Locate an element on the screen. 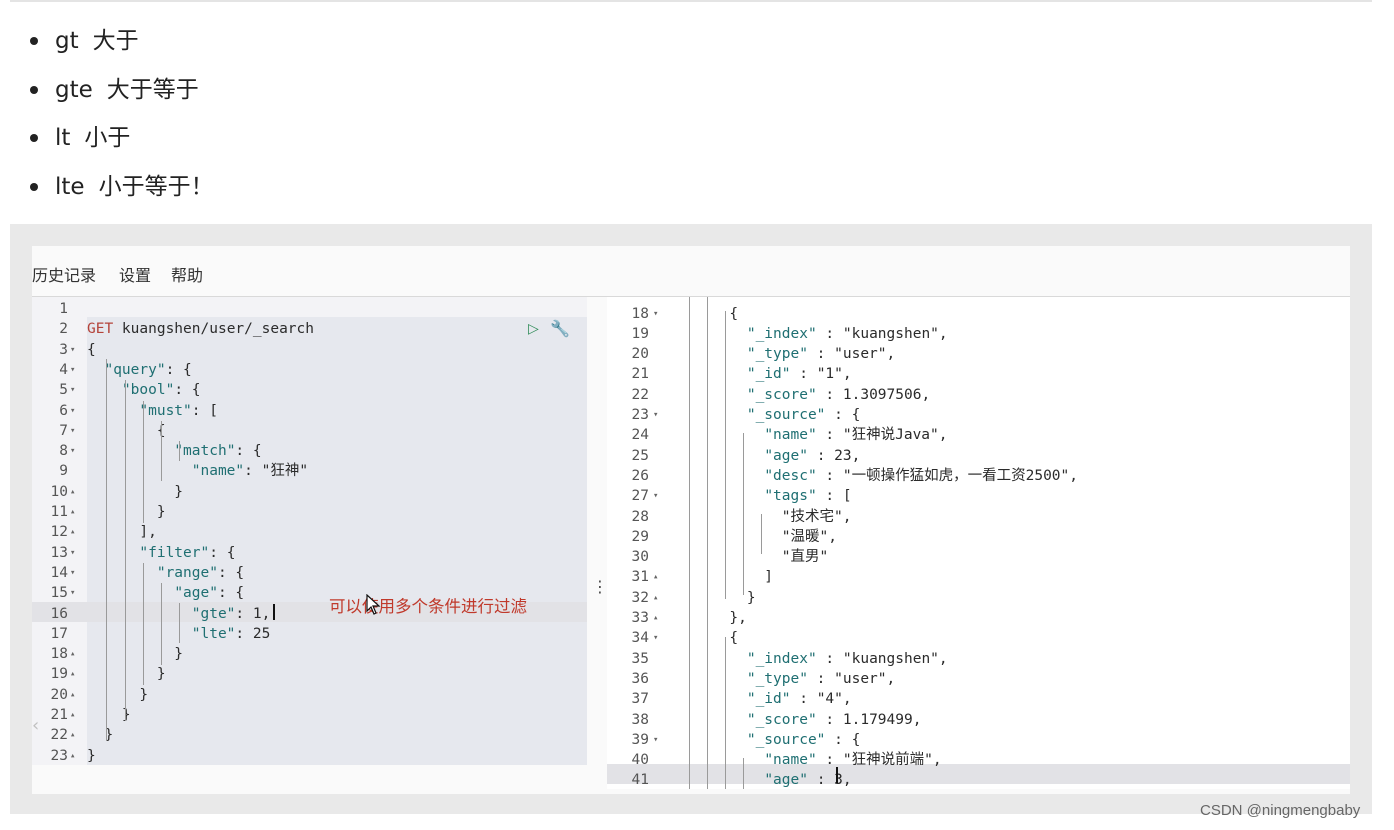 This screenshot has height=830, width=1394. code-line: 23 ▴} is located at coordinates (309, 755).